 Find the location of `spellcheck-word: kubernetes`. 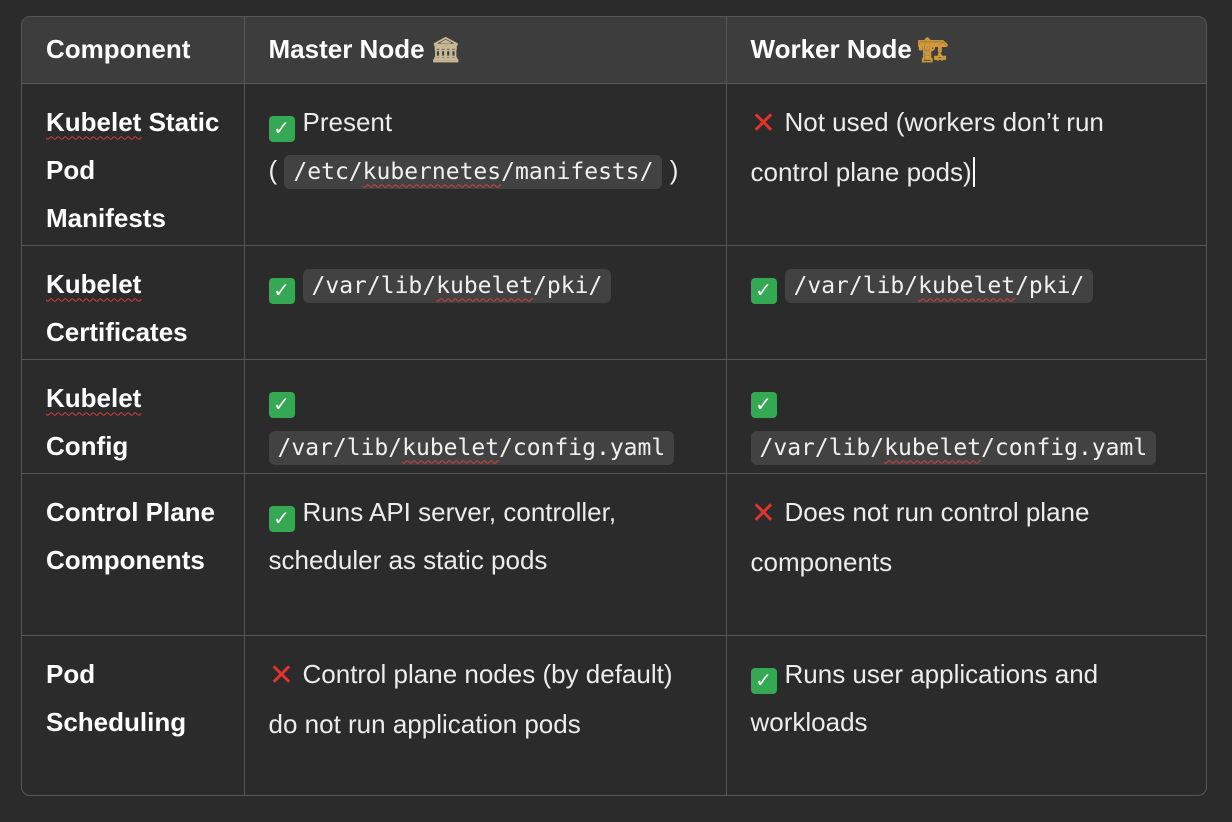

spellcheck-word: kubernetes is located at coordinates (432, 171).